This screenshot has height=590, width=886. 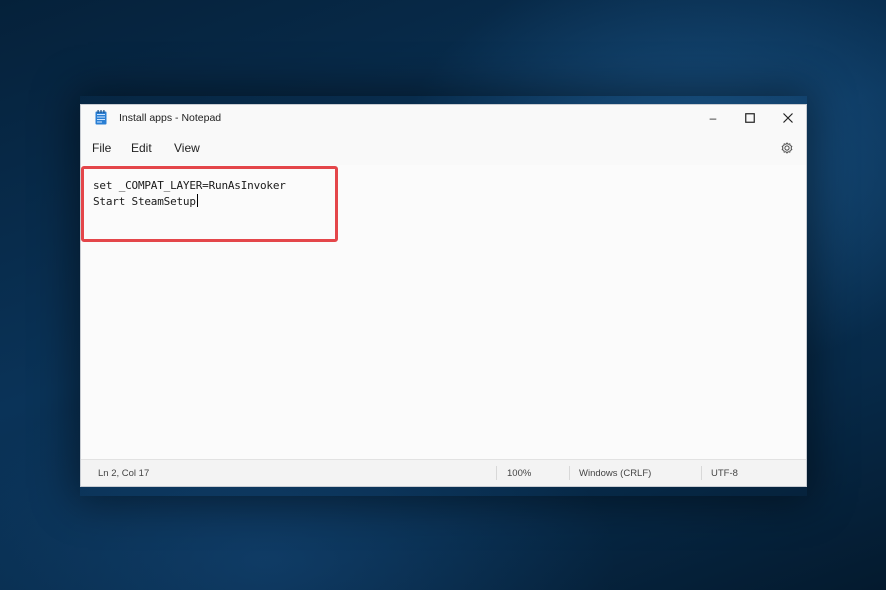 I want to click on title-bar: Install apps - Notepad –, so click(x=443, y=118).